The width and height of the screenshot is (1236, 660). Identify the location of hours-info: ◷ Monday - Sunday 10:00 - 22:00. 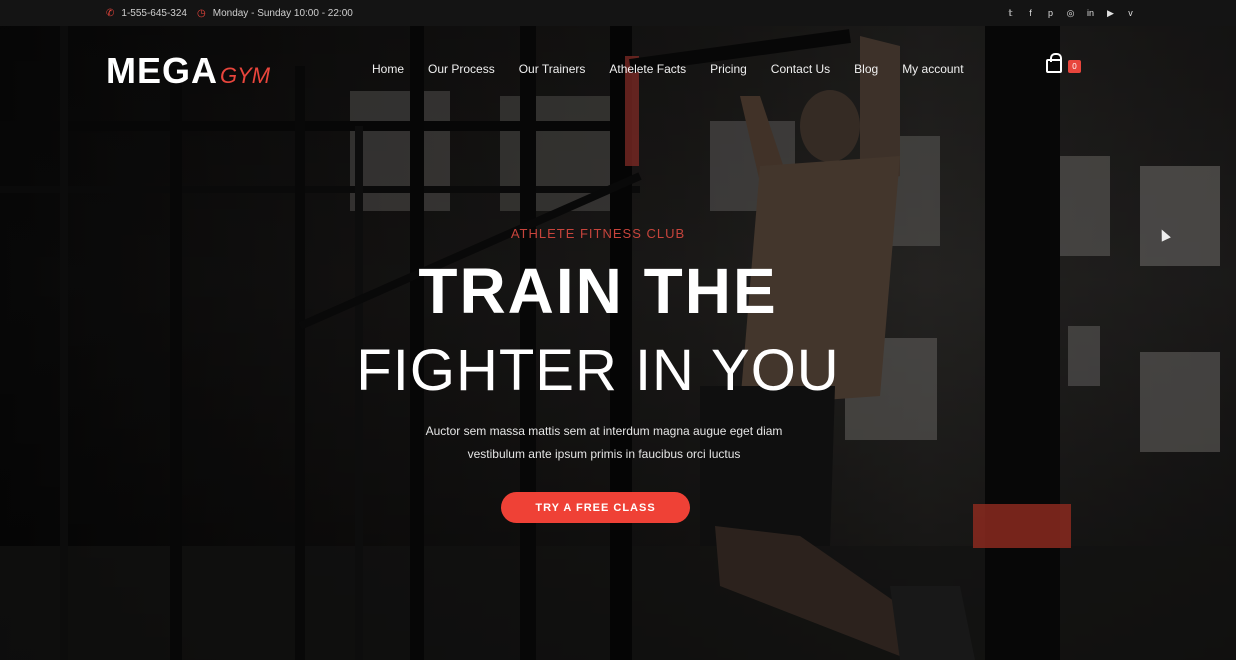
(275, 13).